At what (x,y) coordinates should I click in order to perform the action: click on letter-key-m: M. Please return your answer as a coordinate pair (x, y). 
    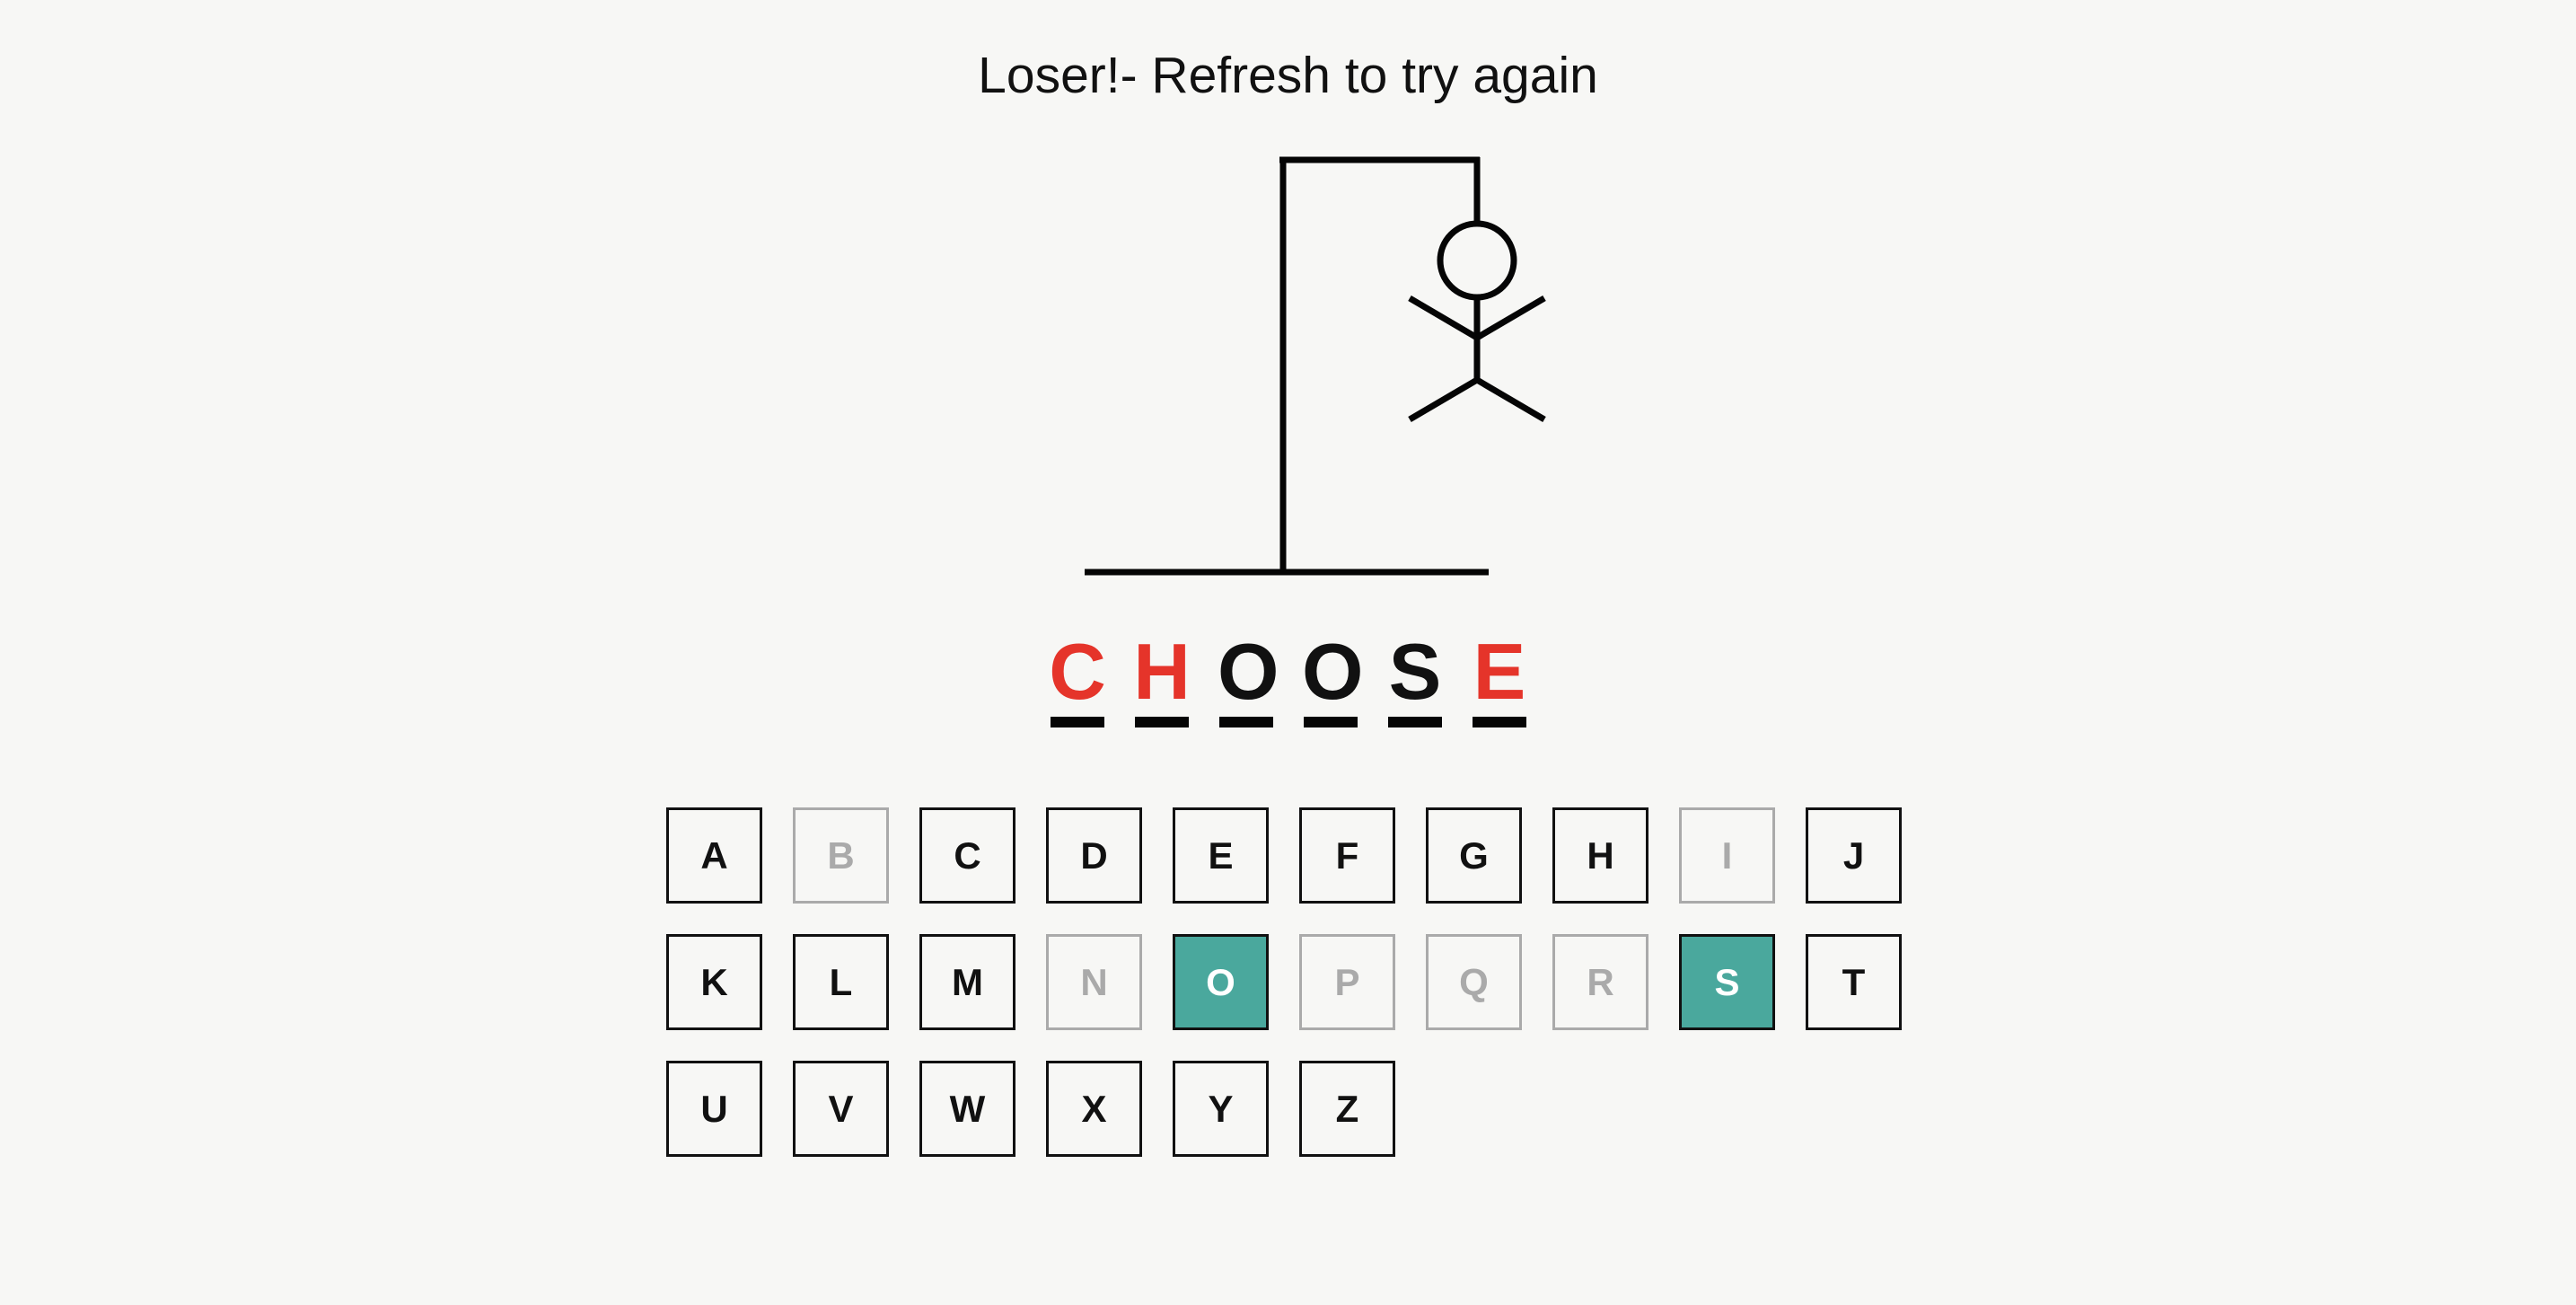
    Looking at the image, I should click on (967, 982).